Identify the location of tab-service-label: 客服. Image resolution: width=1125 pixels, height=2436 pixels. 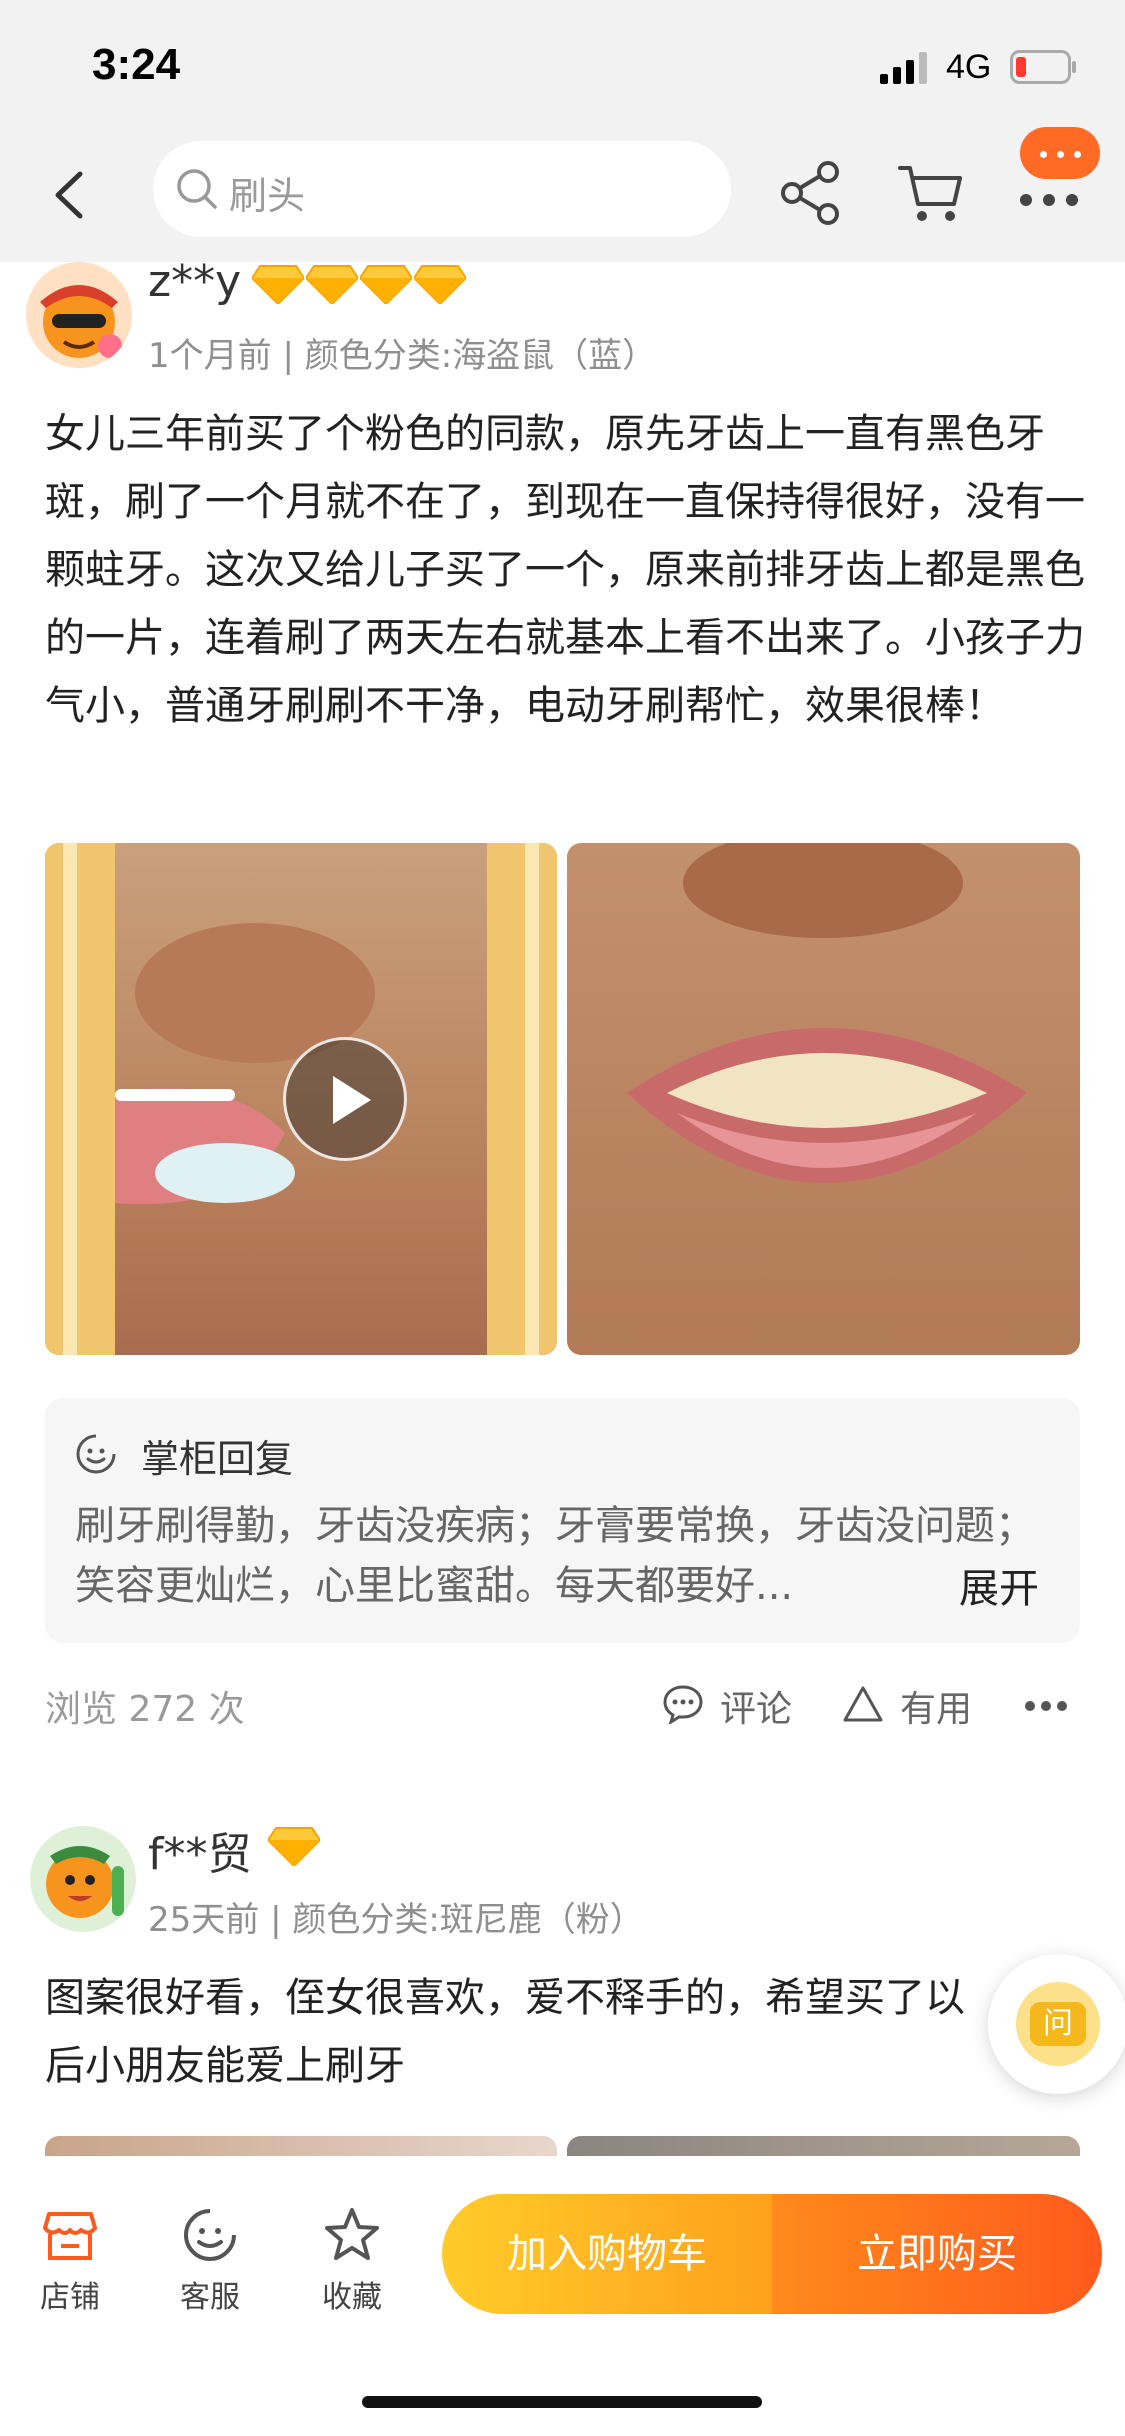
(210, 2297).